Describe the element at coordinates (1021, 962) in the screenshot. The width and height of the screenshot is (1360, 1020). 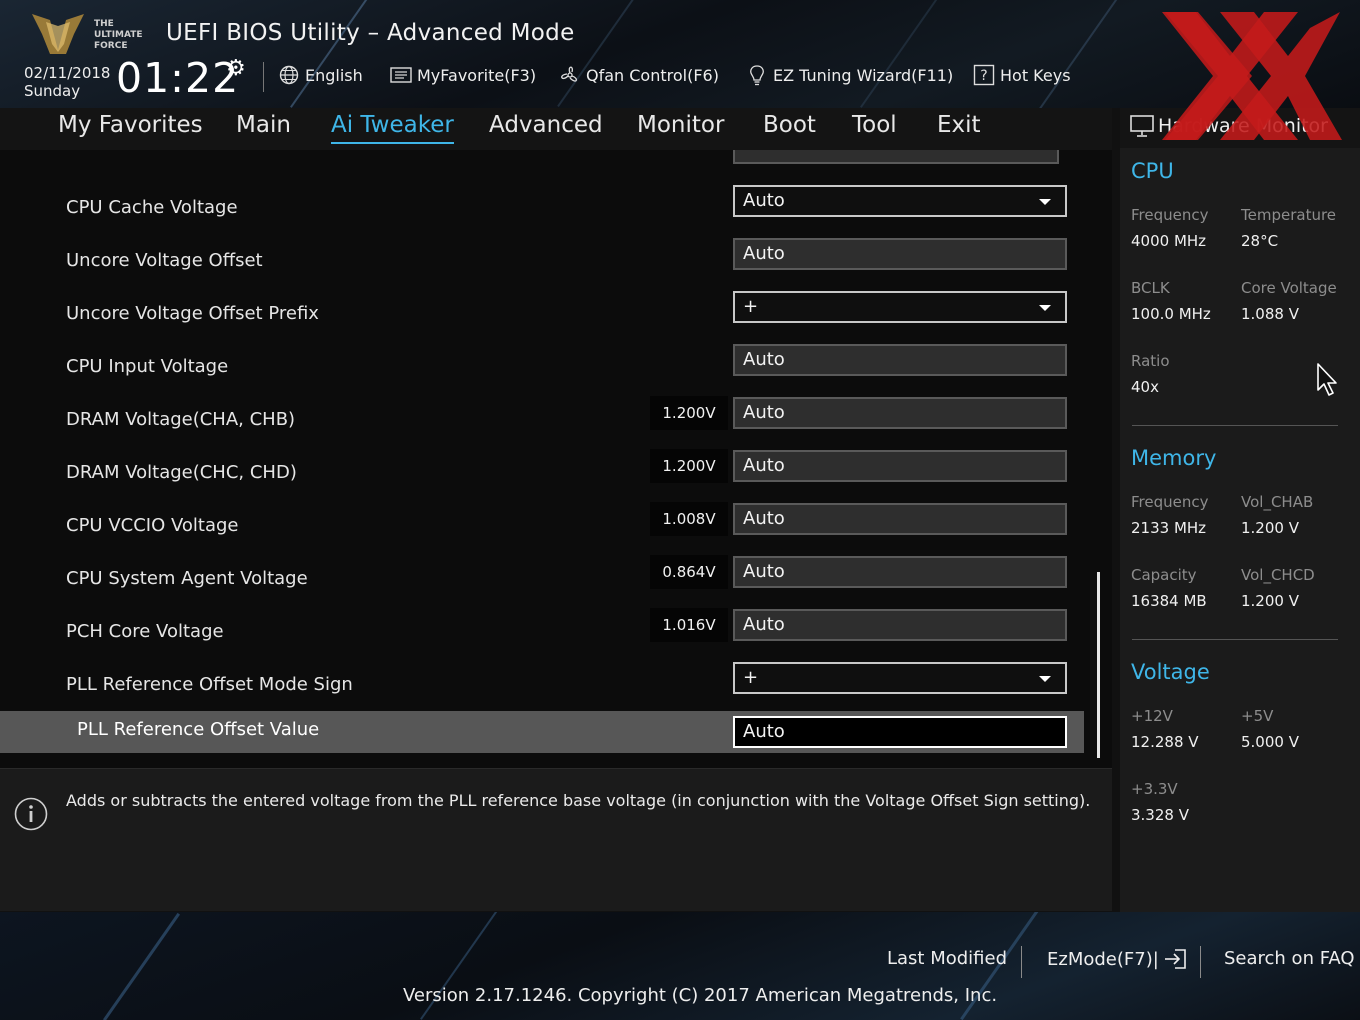
I see `footer-divider` at that location.